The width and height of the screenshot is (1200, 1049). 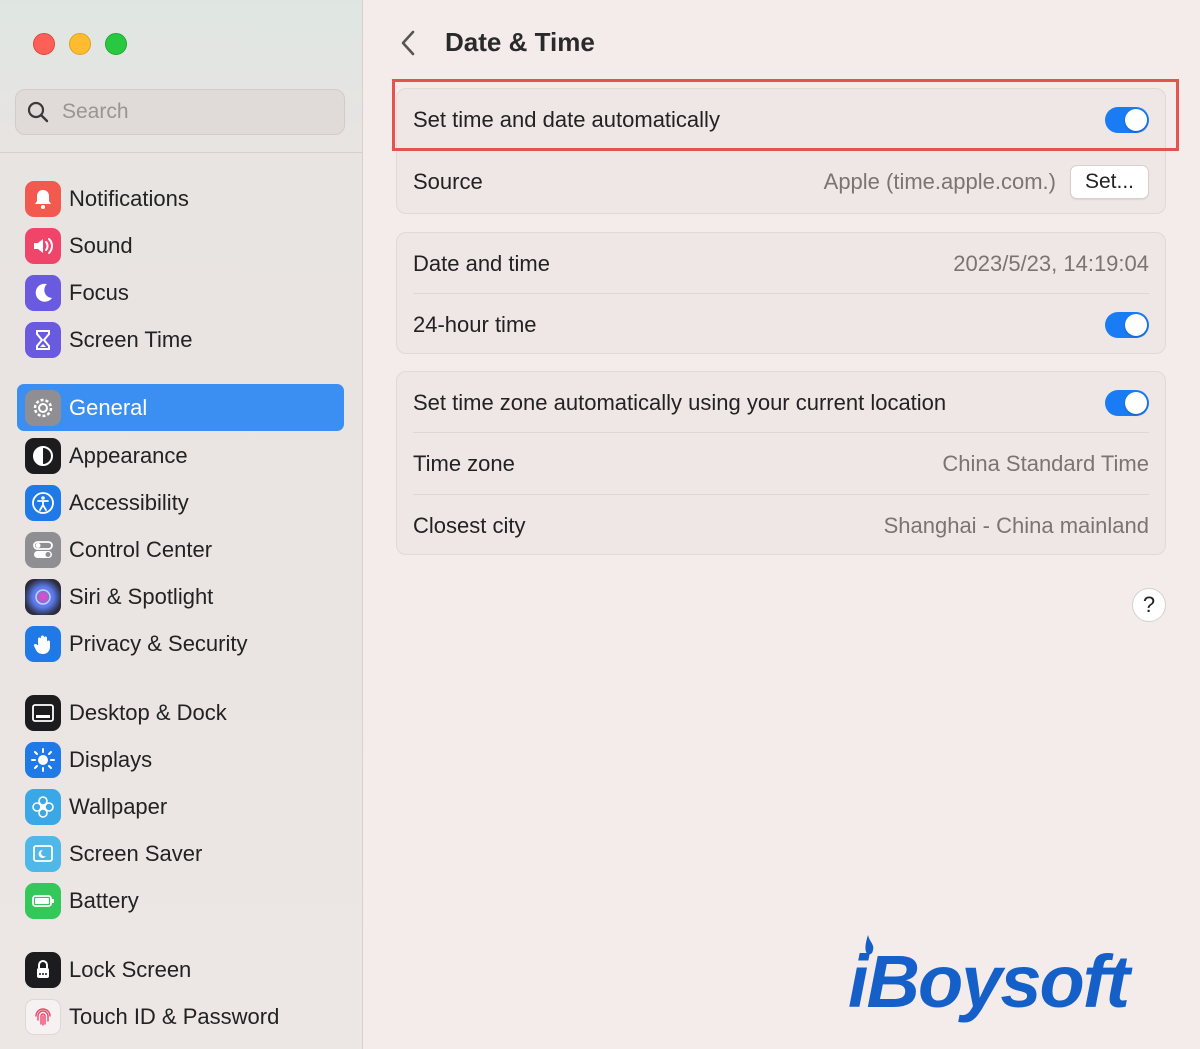 What do you see at coordinates (448, 181) in the screenshot?
I see `source-label: Source` at bounding box center [448, 181].